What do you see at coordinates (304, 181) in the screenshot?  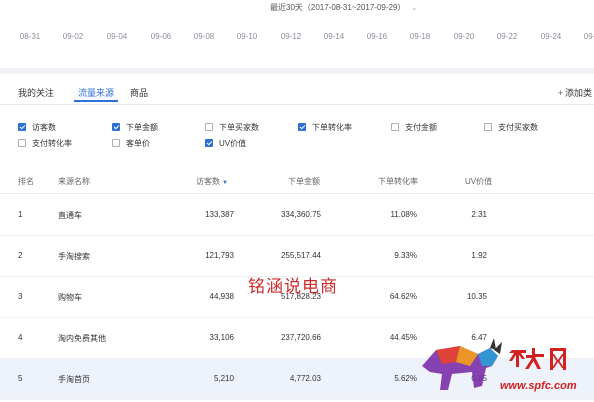 I see `column-order-amount: 下单金额` at bounding box center [304, 181].